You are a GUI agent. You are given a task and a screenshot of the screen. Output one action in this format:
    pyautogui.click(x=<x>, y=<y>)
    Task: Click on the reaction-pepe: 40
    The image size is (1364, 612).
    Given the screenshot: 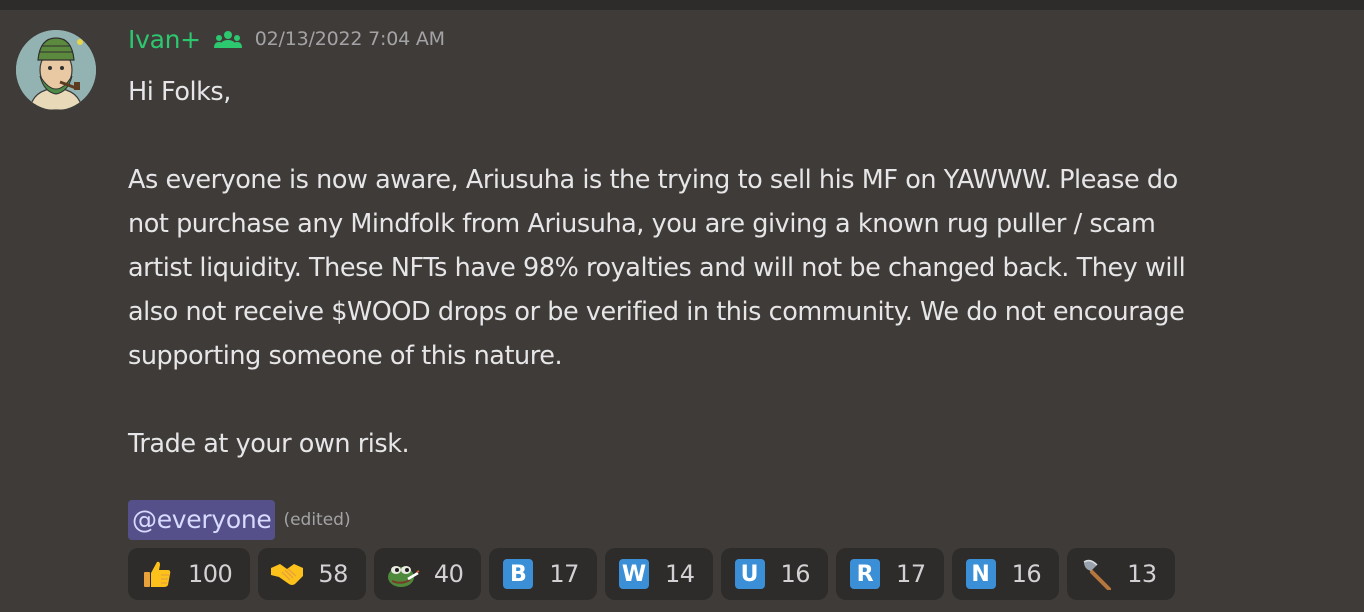 What is the action you would take?
    pyautogui.click(x=427, y=574)
    